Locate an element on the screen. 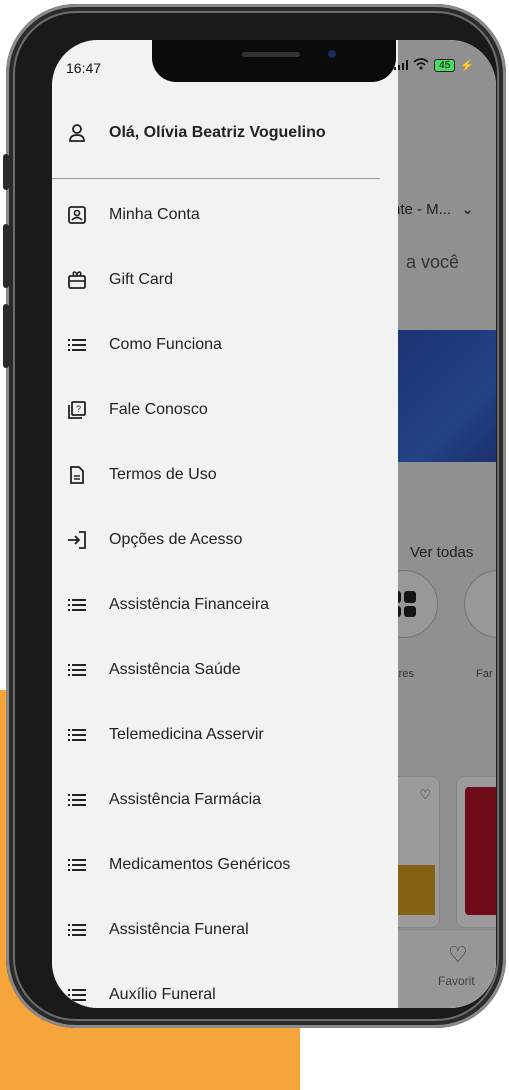 The height and width of the screenshot is (1090, 509). battery-indicator: 45 is located at coordinates (445, 65).